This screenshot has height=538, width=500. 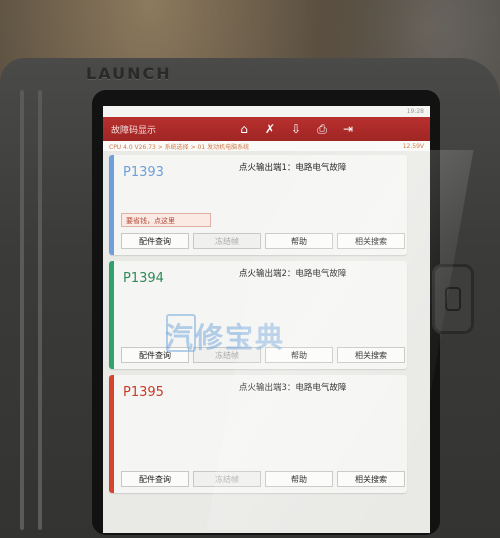 I want to click on print-icon: ⎙, so click(x=322, y=129).